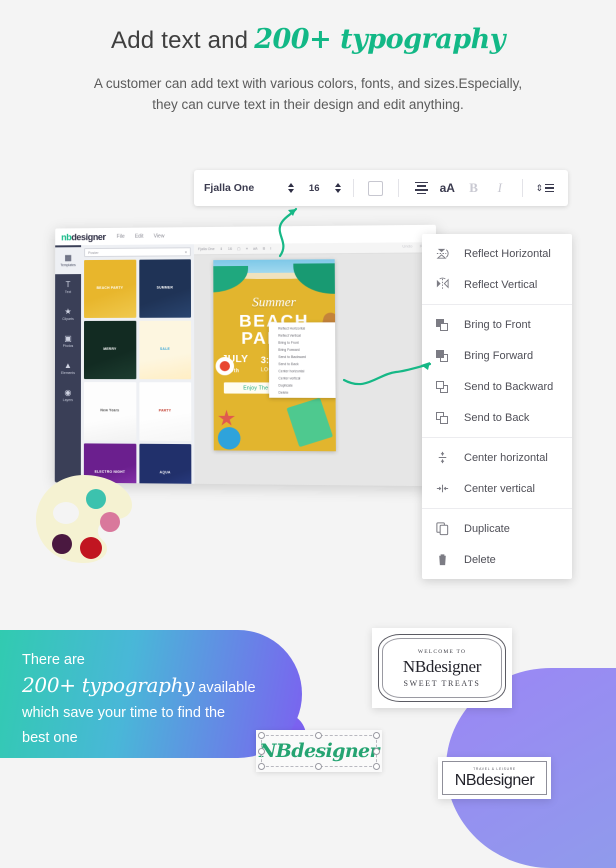  Describe the element at coordinates (376, 735) in the screenshot. I see `resize-handle-tr` at that location.